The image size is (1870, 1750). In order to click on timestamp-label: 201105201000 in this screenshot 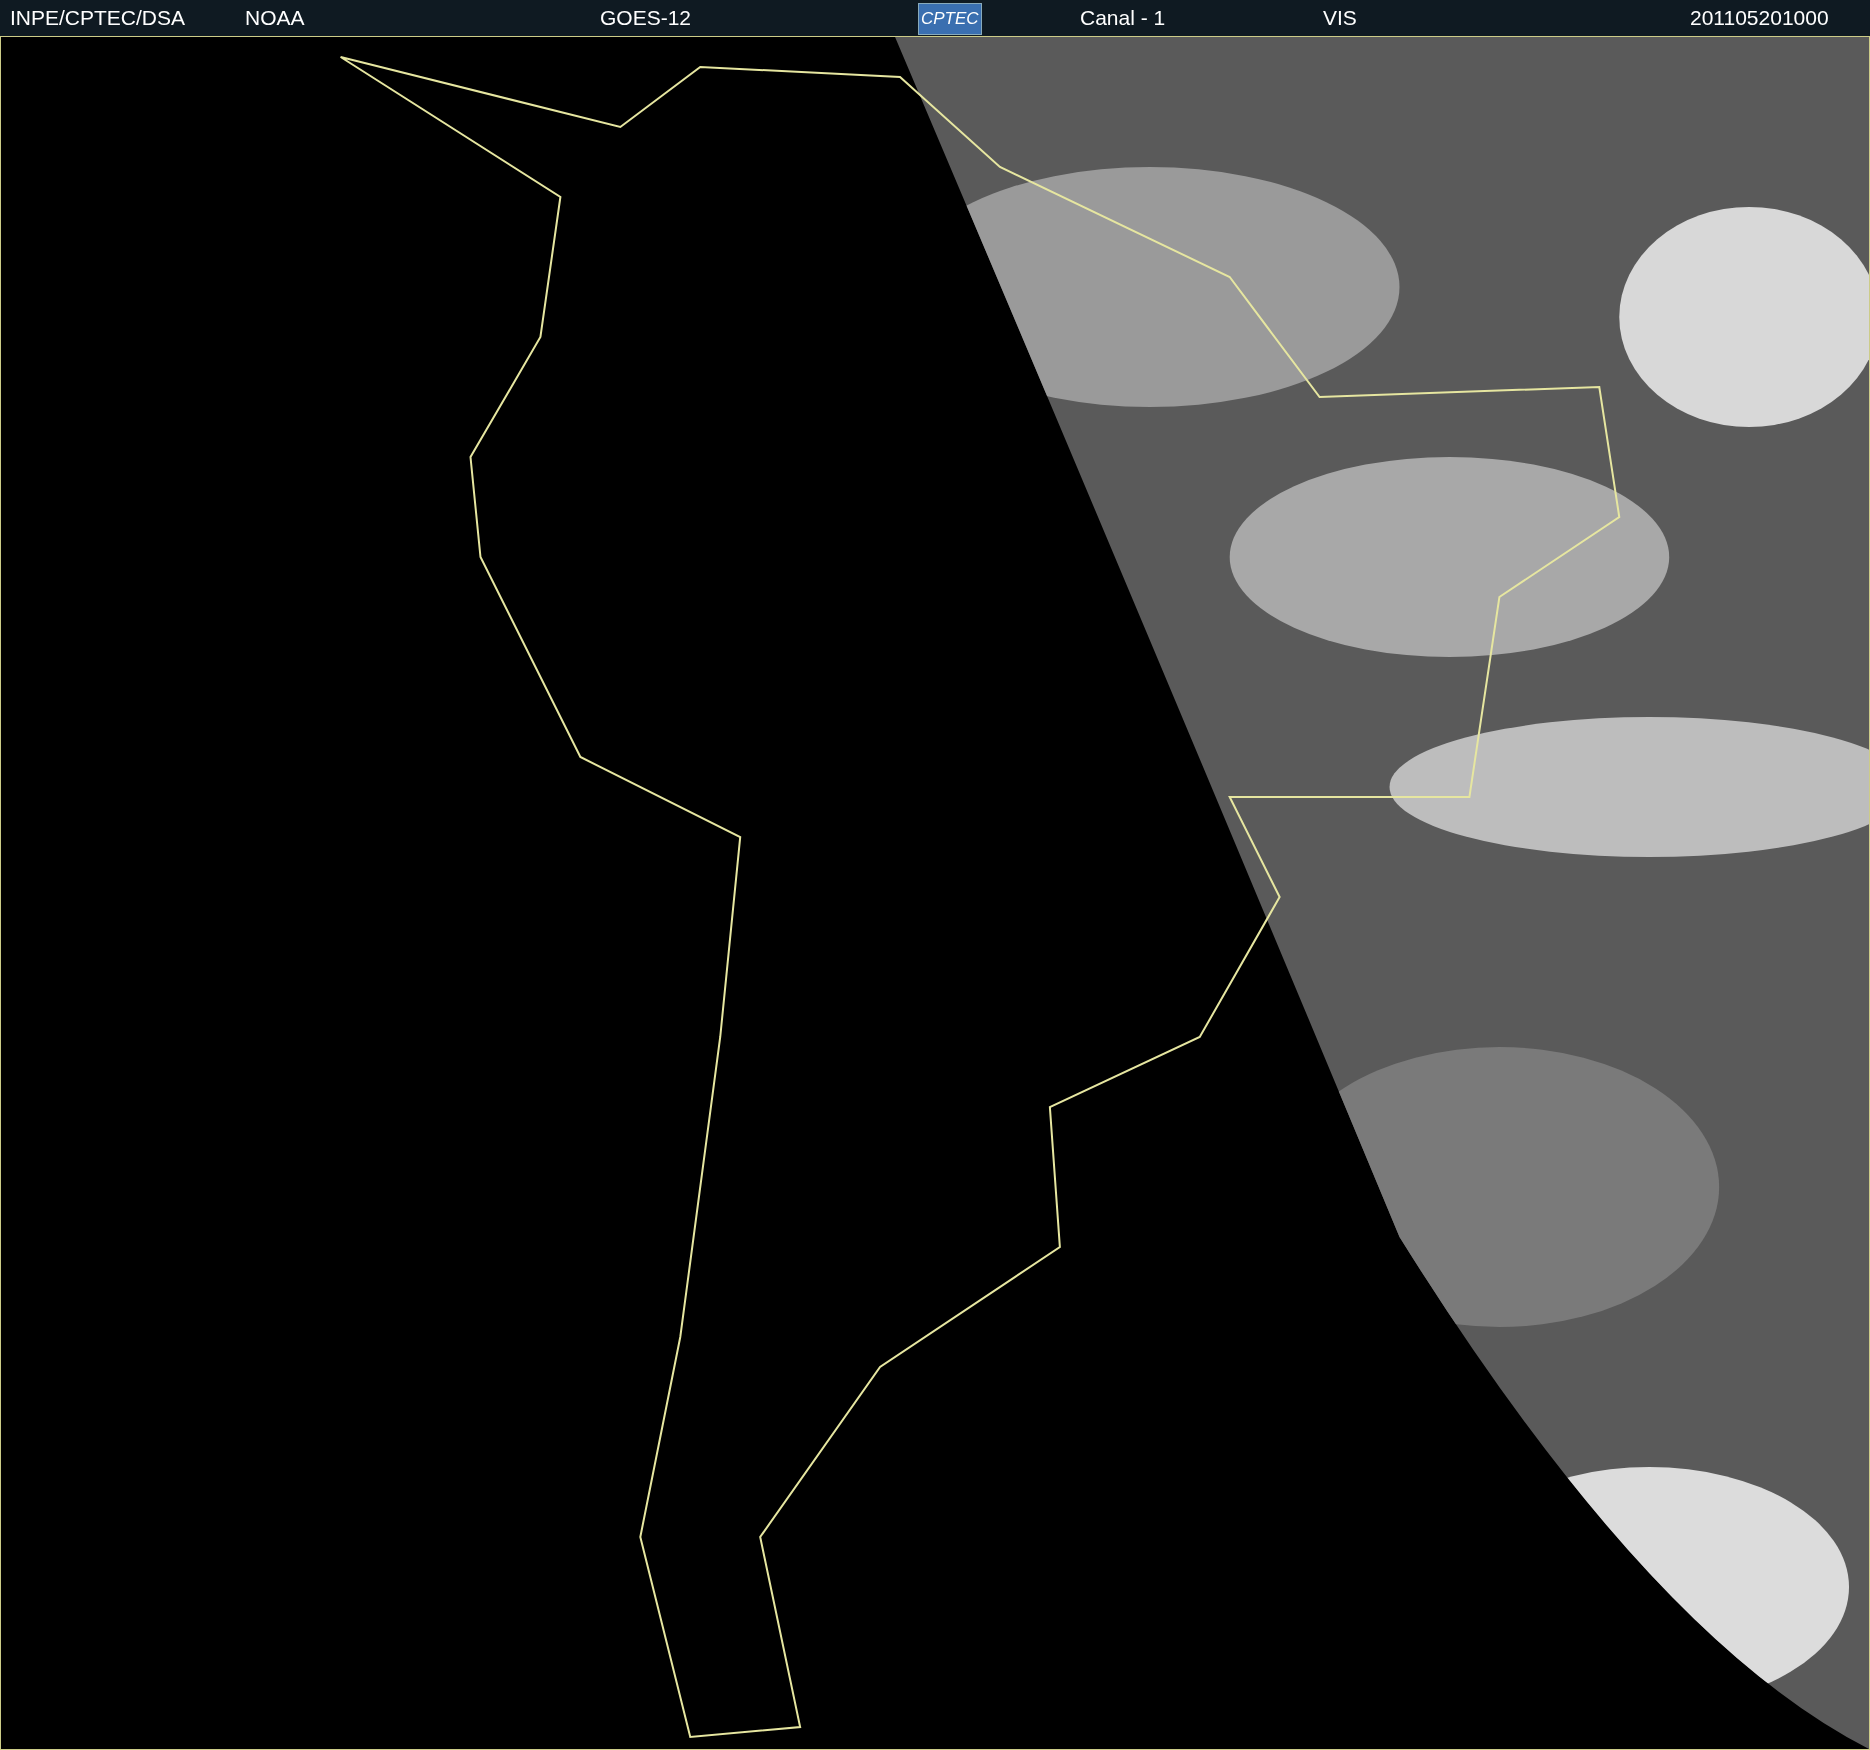, I will do `click(1759, 18)`.